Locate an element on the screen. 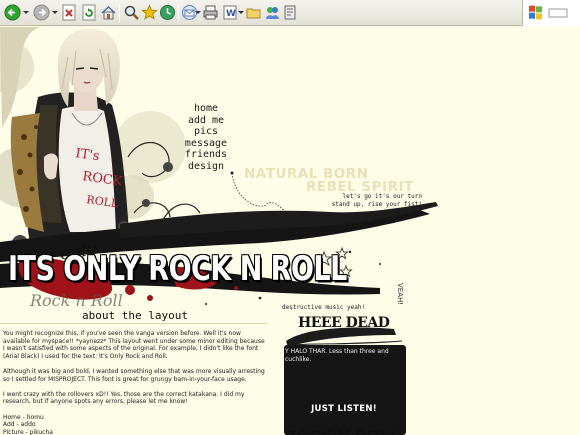 Image resolution: width=580 pixels, height=435 pixels. nav-home: home is located at coordinates (206, 109).